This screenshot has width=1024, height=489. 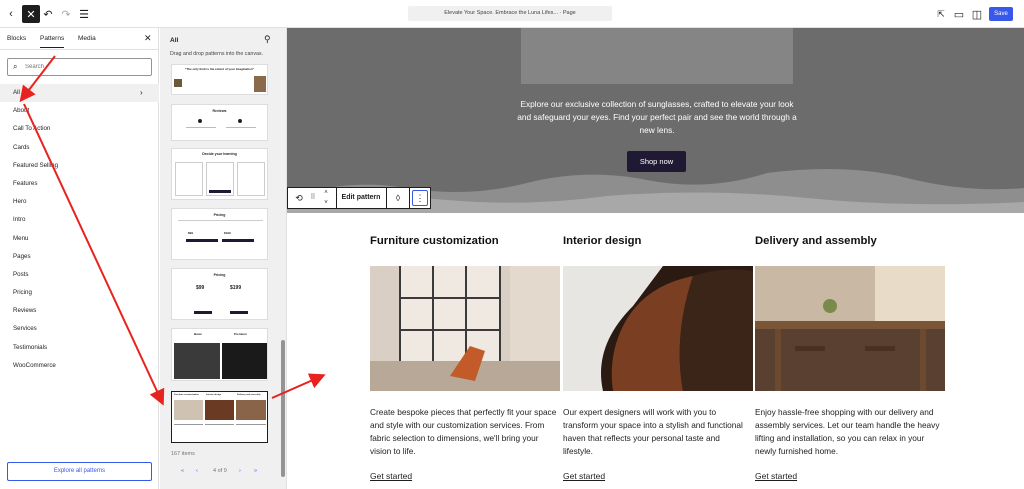 I want to click on pattern-panel-title: All, so click(x=174, y=40).